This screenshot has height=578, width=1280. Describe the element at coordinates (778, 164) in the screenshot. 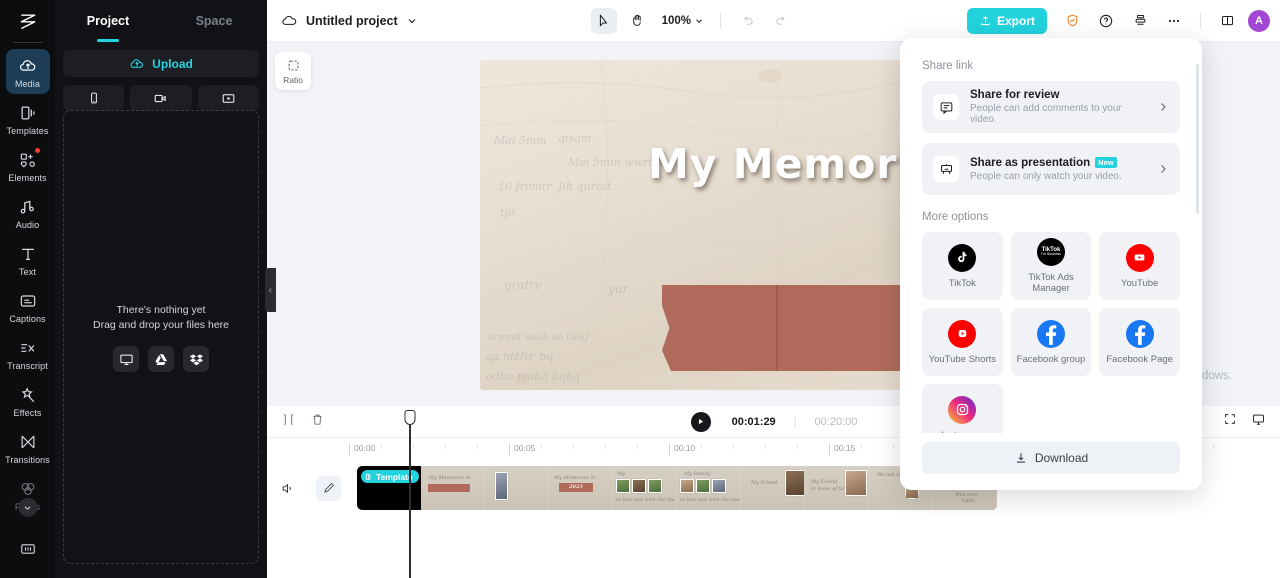

I see `preview-title-text: My Memories` at that location.